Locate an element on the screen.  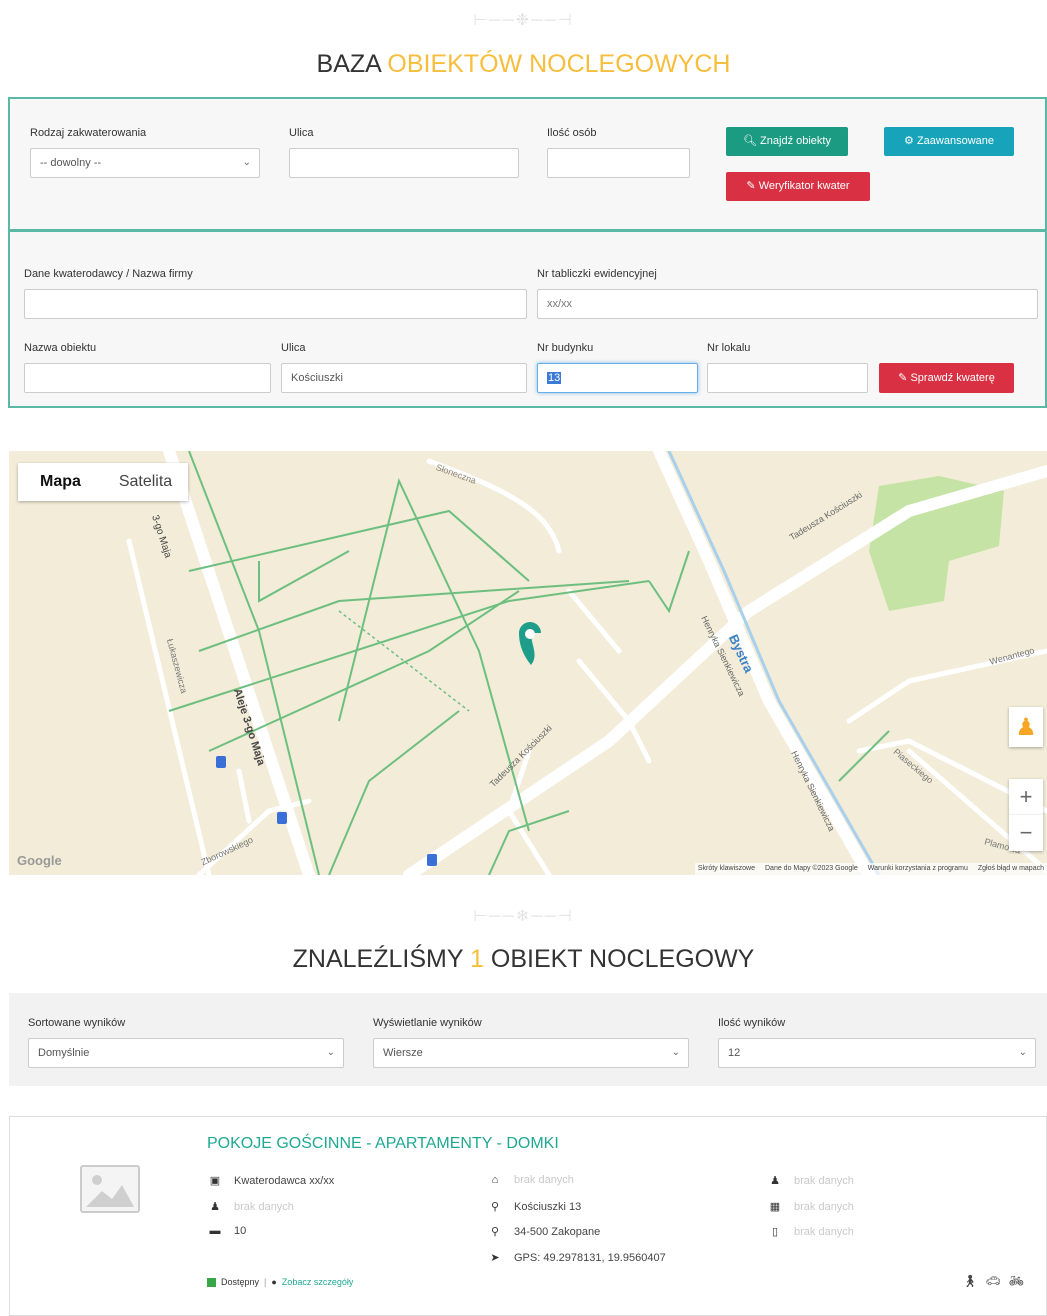
walking-icon: 🚶︎ is located at coordinates (970, 1281).